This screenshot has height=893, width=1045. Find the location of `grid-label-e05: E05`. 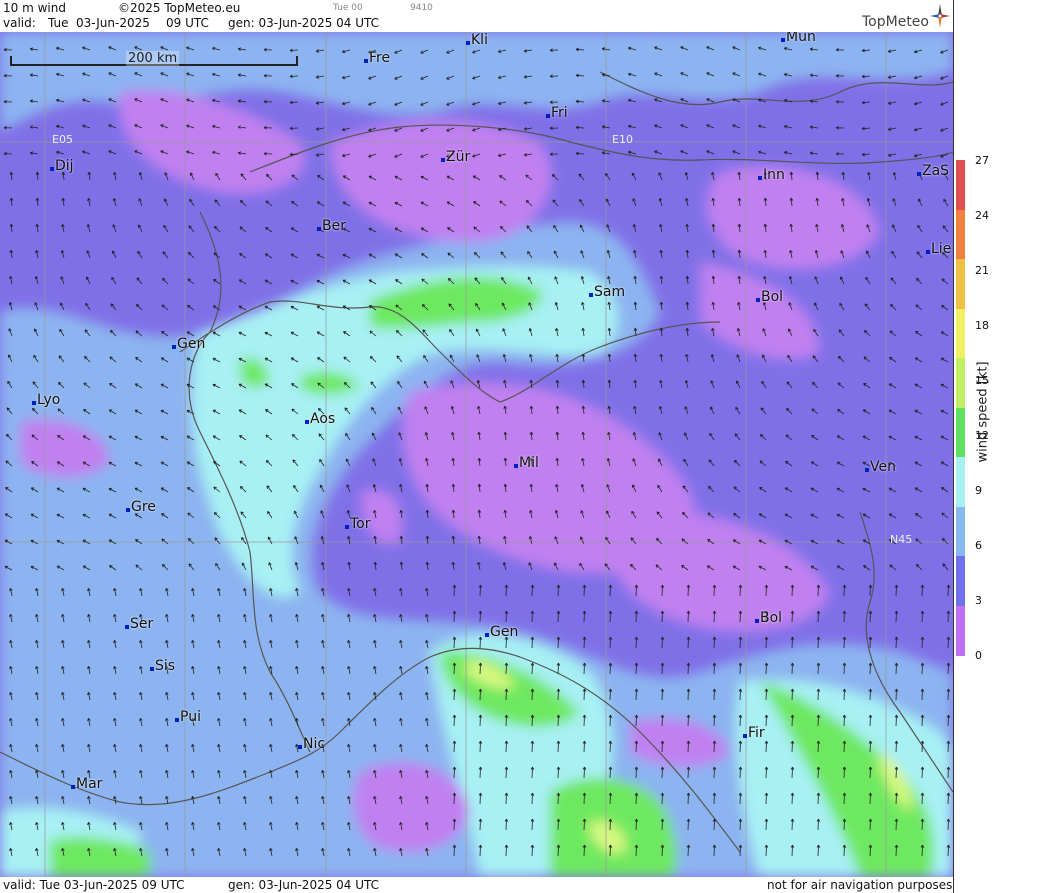

grid-label-e05: E05 is located at coordinates (62, 139).